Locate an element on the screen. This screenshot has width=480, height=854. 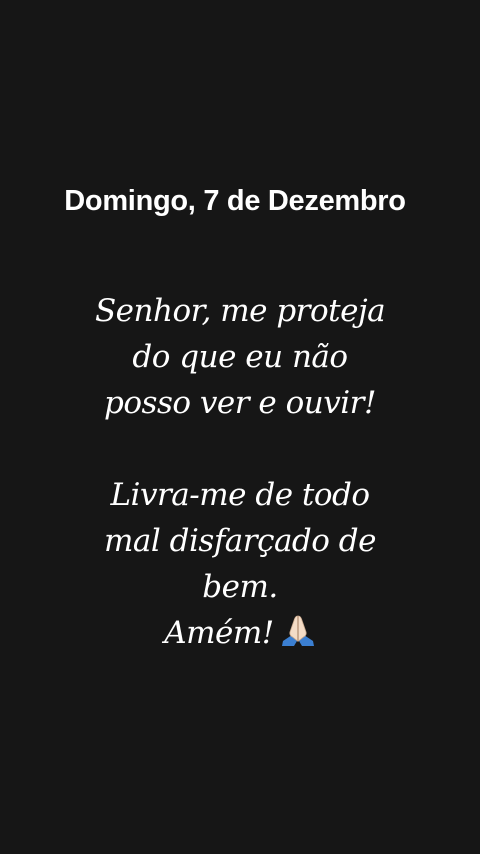
prayer-line-7: Amém! is located at coordinates (240, 633).